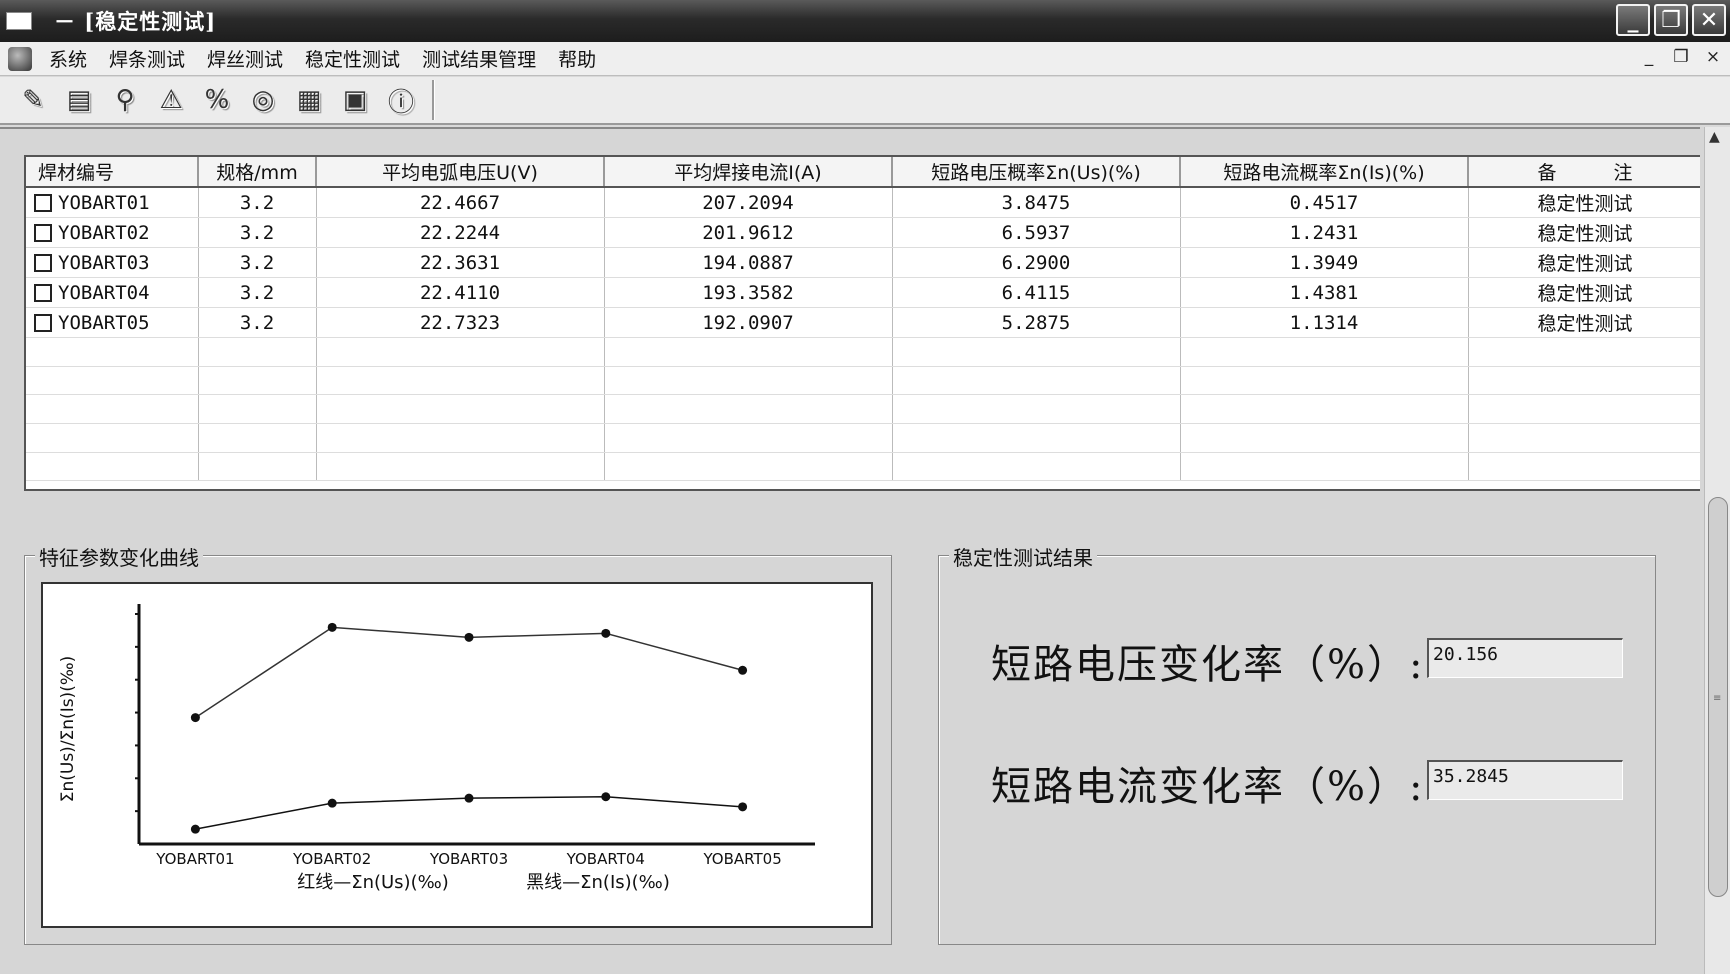 The height and width of the screenshot is (974, 1730). I want to click on table-cell: 6.4115, so click(1036, 292).